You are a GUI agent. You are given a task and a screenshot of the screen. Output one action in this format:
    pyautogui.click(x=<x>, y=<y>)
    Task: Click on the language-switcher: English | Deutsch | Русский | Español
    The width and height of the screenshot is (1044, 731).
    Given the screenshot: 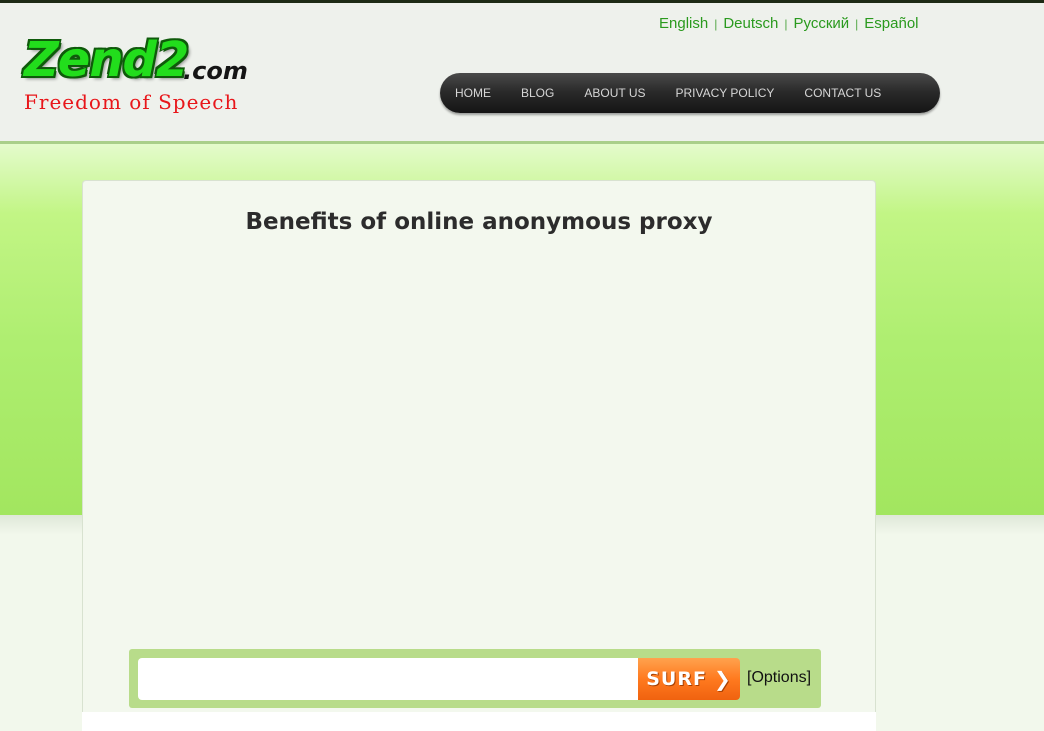 What is the action you would take?
    pyautogui.click(x=803, y=25)
    